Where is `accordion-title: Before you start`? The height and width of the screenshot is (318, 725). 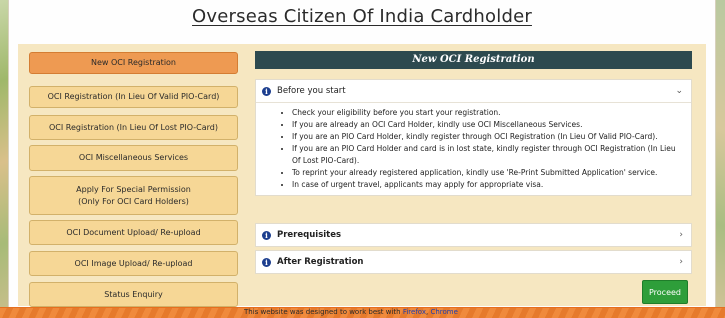
accordion-title: Before you start is located at coordinates (311, 91).